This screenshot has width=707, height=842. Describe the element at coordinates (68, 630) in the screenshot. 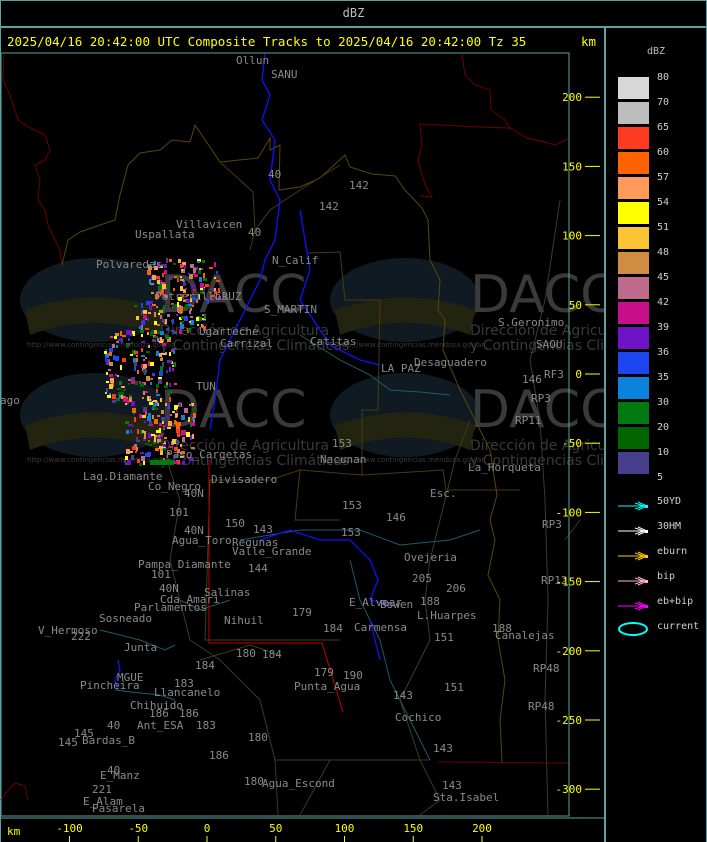

I see `place-label: V_Hermoso` at that location.